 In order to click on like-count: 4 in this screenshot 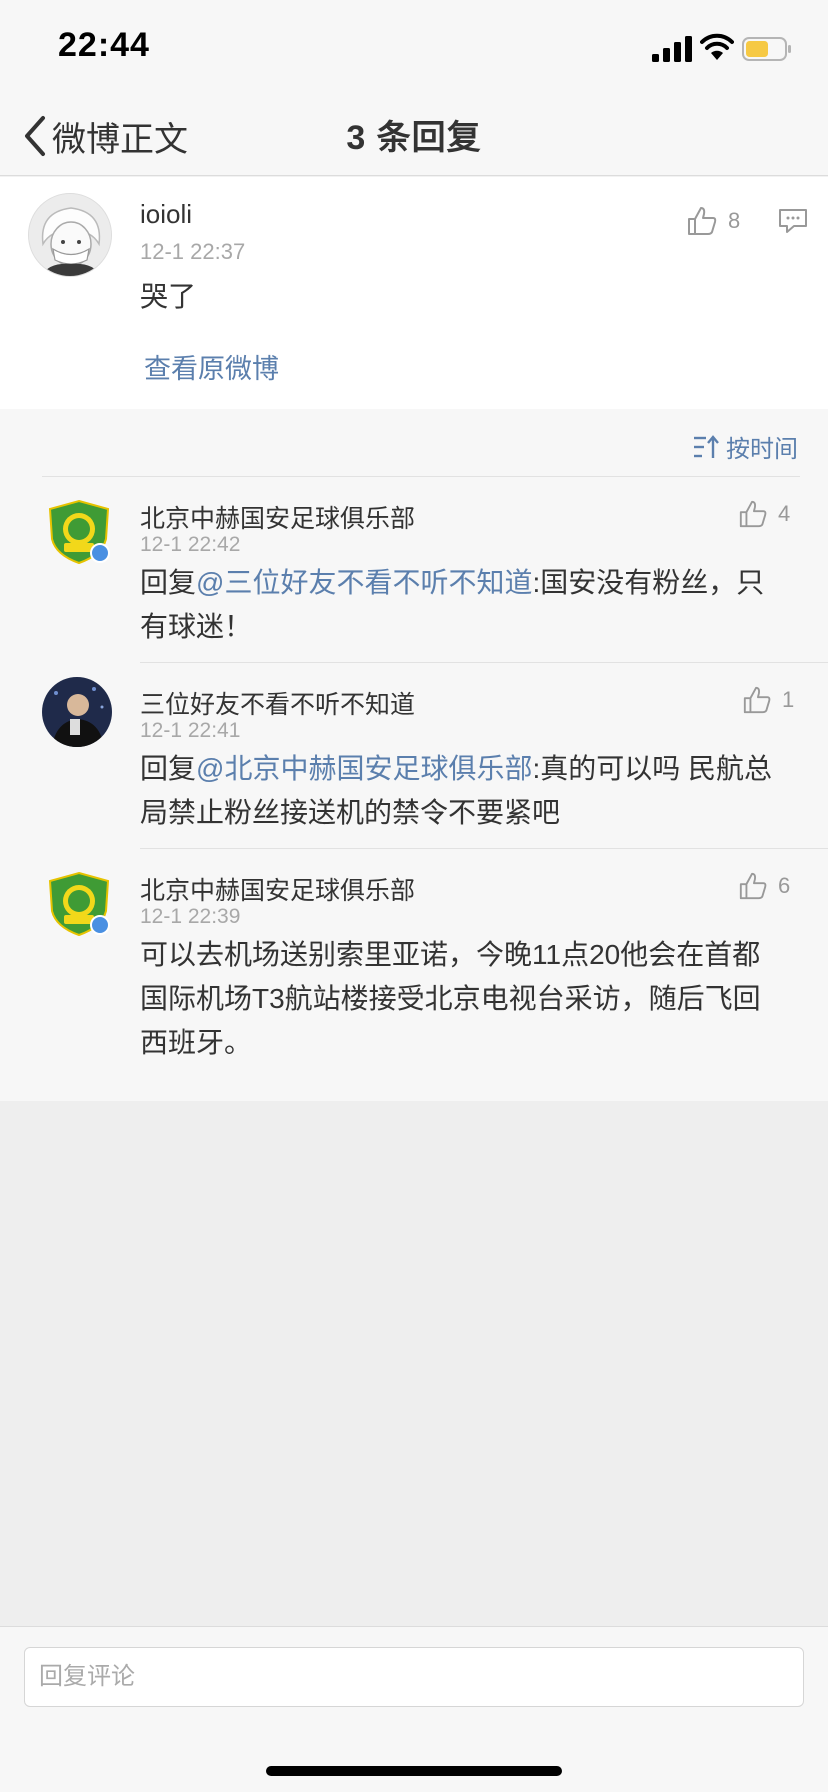, I will do `click(784, 513)`.